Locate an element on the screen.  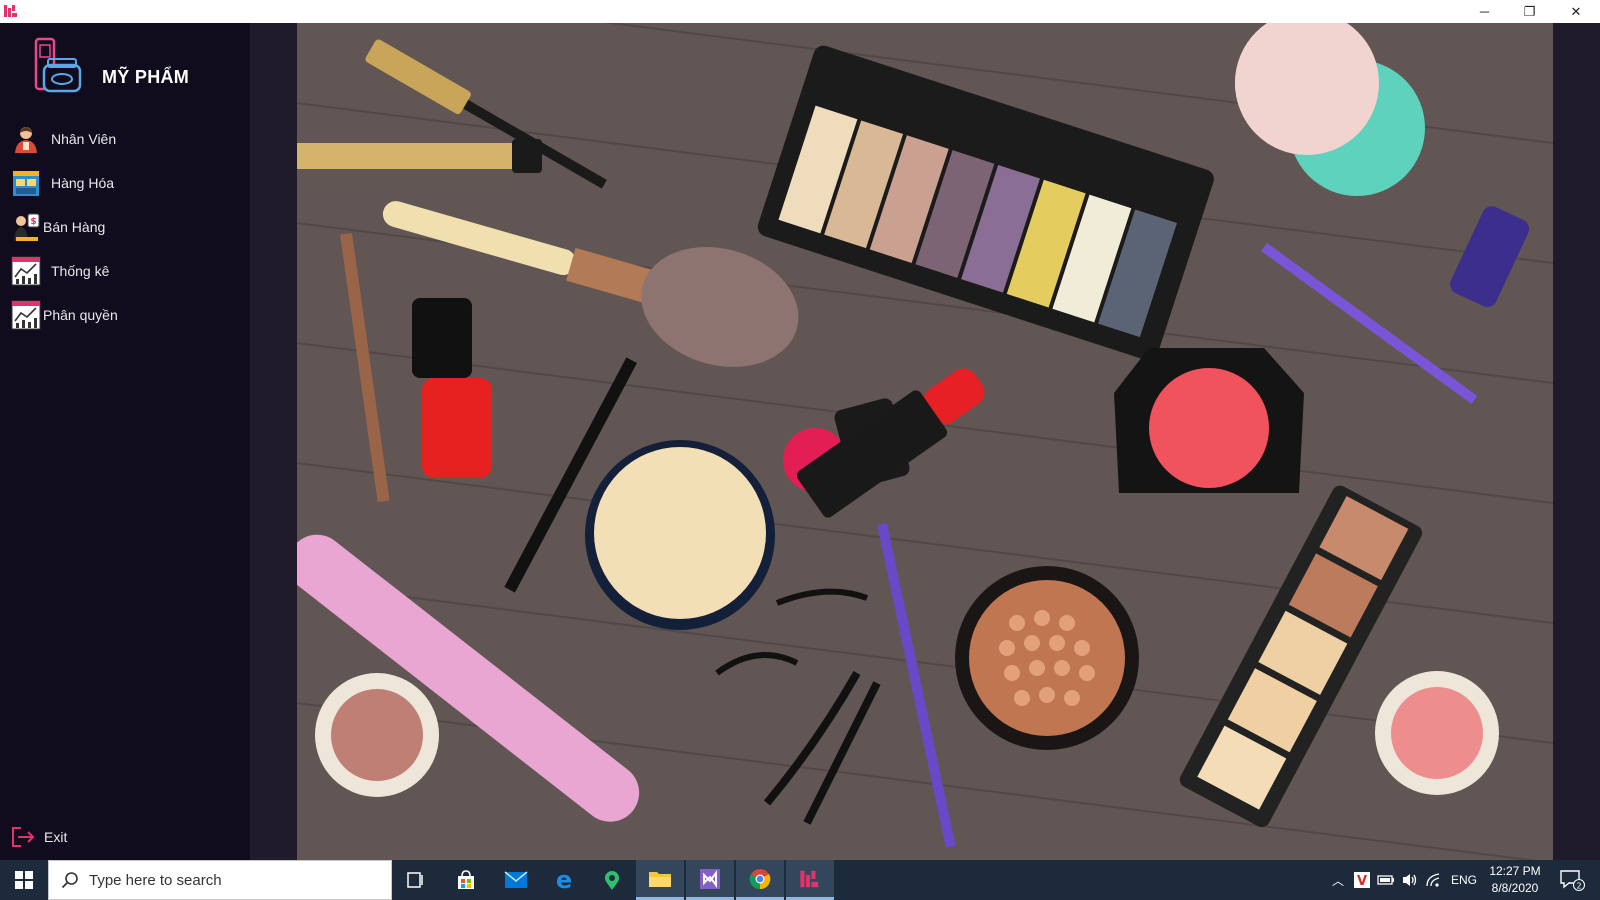
sidebar-item-nhan-vien: Nhân Viên is located at coordinates (125, 139).